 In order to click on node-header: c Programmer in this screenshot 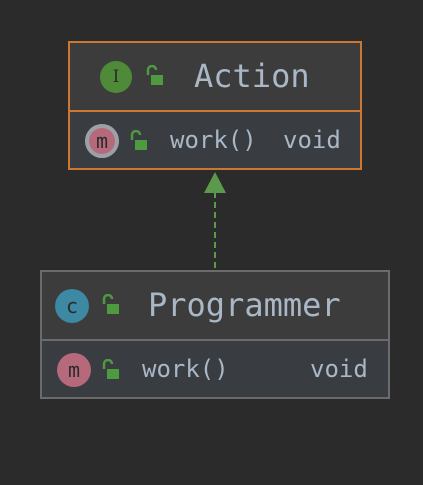, I will do `click(215, 306)`.